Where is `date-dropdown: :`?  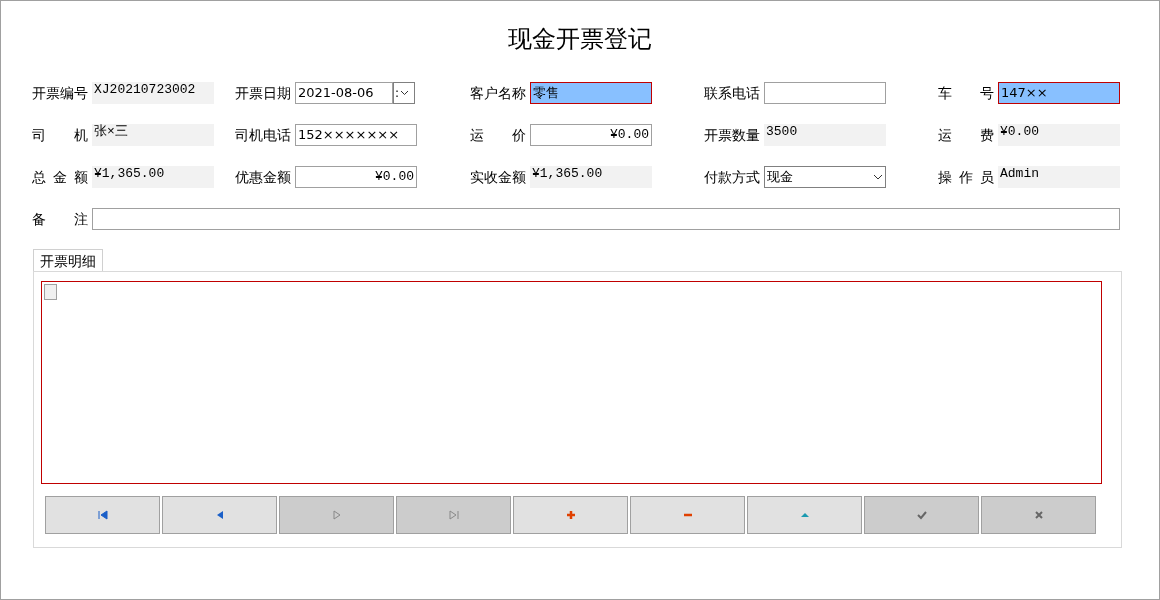 date-dropdown: : is located at coordinates (404, 93).